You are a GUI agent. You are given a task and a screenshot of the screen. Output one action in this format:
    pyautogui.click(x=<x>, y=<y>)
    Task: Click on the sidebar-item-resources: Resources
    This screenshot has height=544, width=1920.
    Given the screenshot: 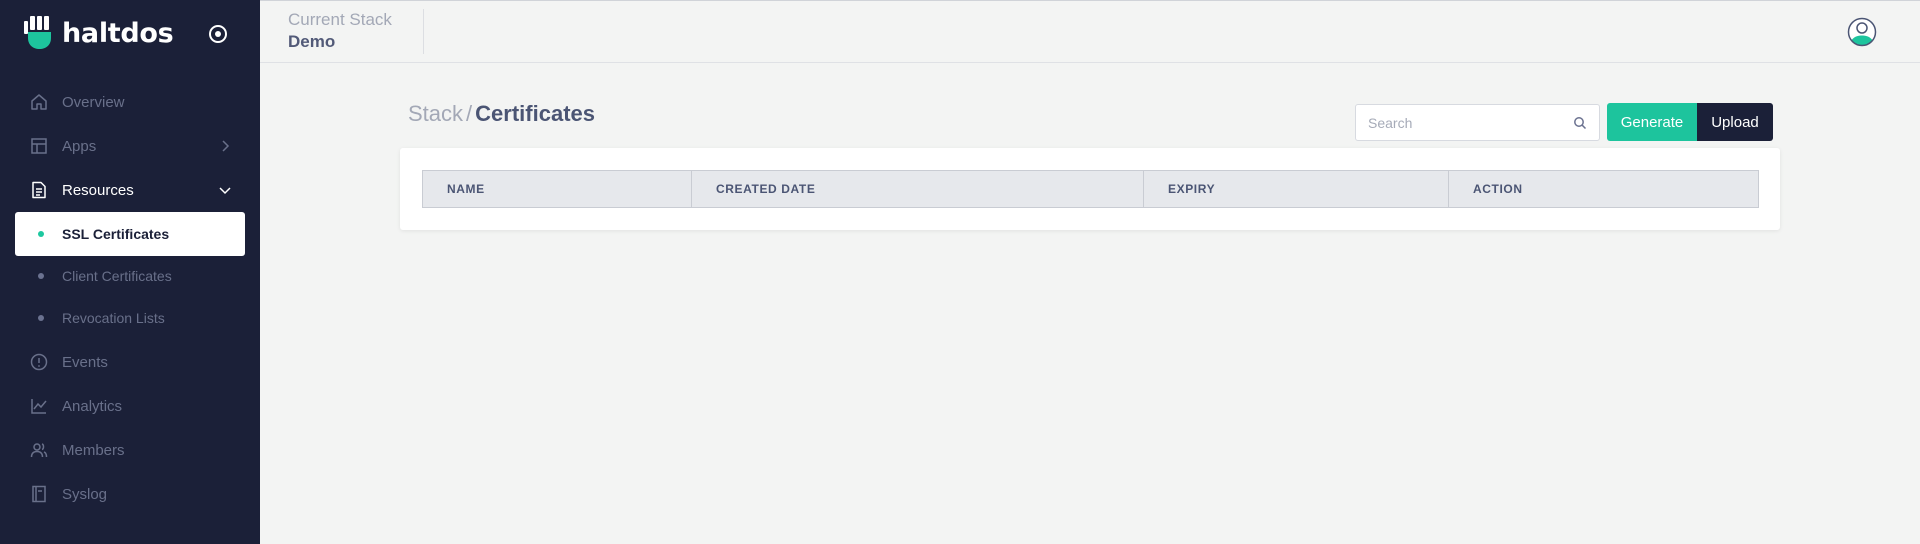 What is the action you would take?
    pyautogui.click(x=130, y=190)
    